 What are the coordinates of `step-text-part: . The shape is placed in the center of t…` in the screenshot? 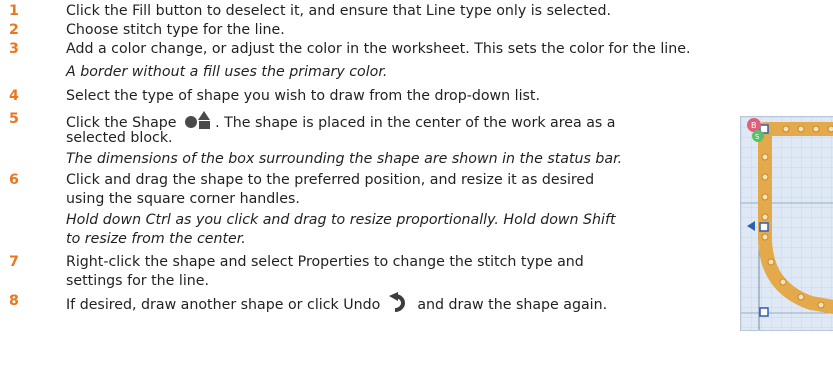 It's located at (415, 123).